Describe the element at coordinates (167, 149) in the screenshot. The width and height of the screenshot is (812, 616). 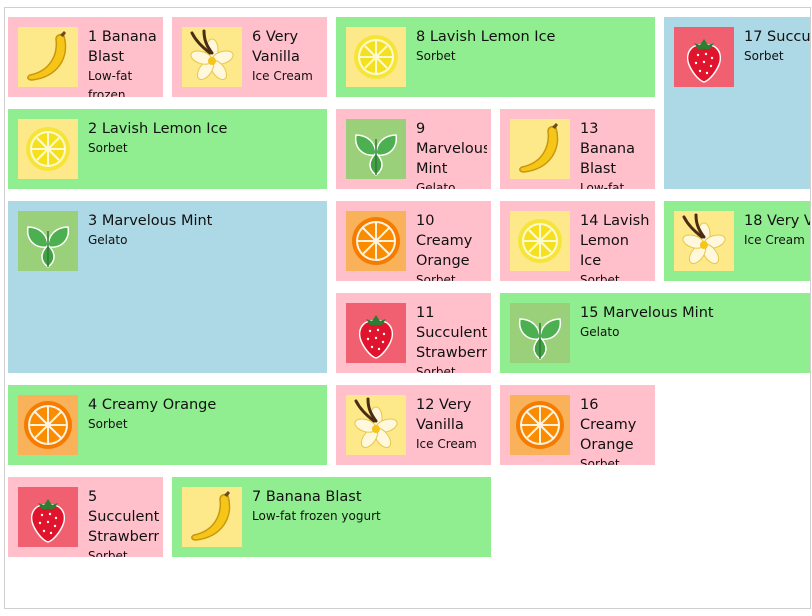
I see `grid-item-2: 2 Lavish Lemon Ice Sorbet` at that location.